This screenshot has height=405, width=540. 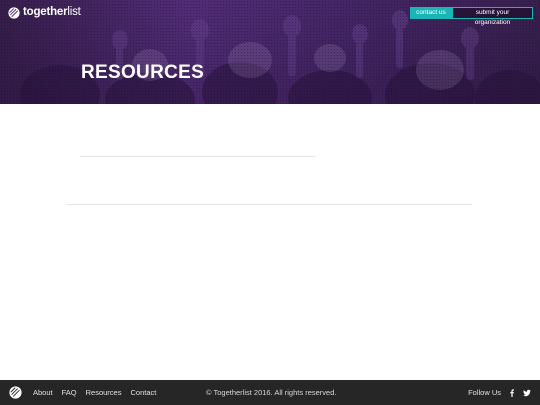 I want to click on page-title: RESOURCES, so click(x=143, y=72).